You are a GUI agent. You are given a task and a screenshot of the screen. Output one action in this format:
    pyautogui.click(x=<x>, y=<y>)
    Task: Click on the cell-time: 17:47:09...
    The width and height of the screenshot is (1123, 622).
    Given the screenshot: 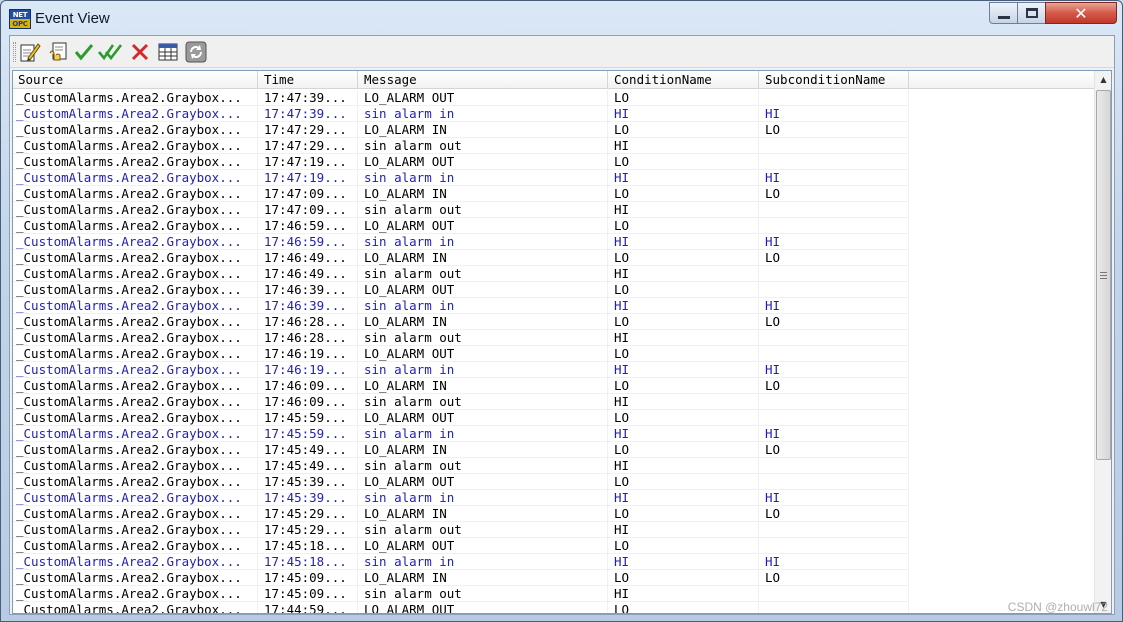 What is the action you would take?
    pyautogui.click(x=308, y=194)
    